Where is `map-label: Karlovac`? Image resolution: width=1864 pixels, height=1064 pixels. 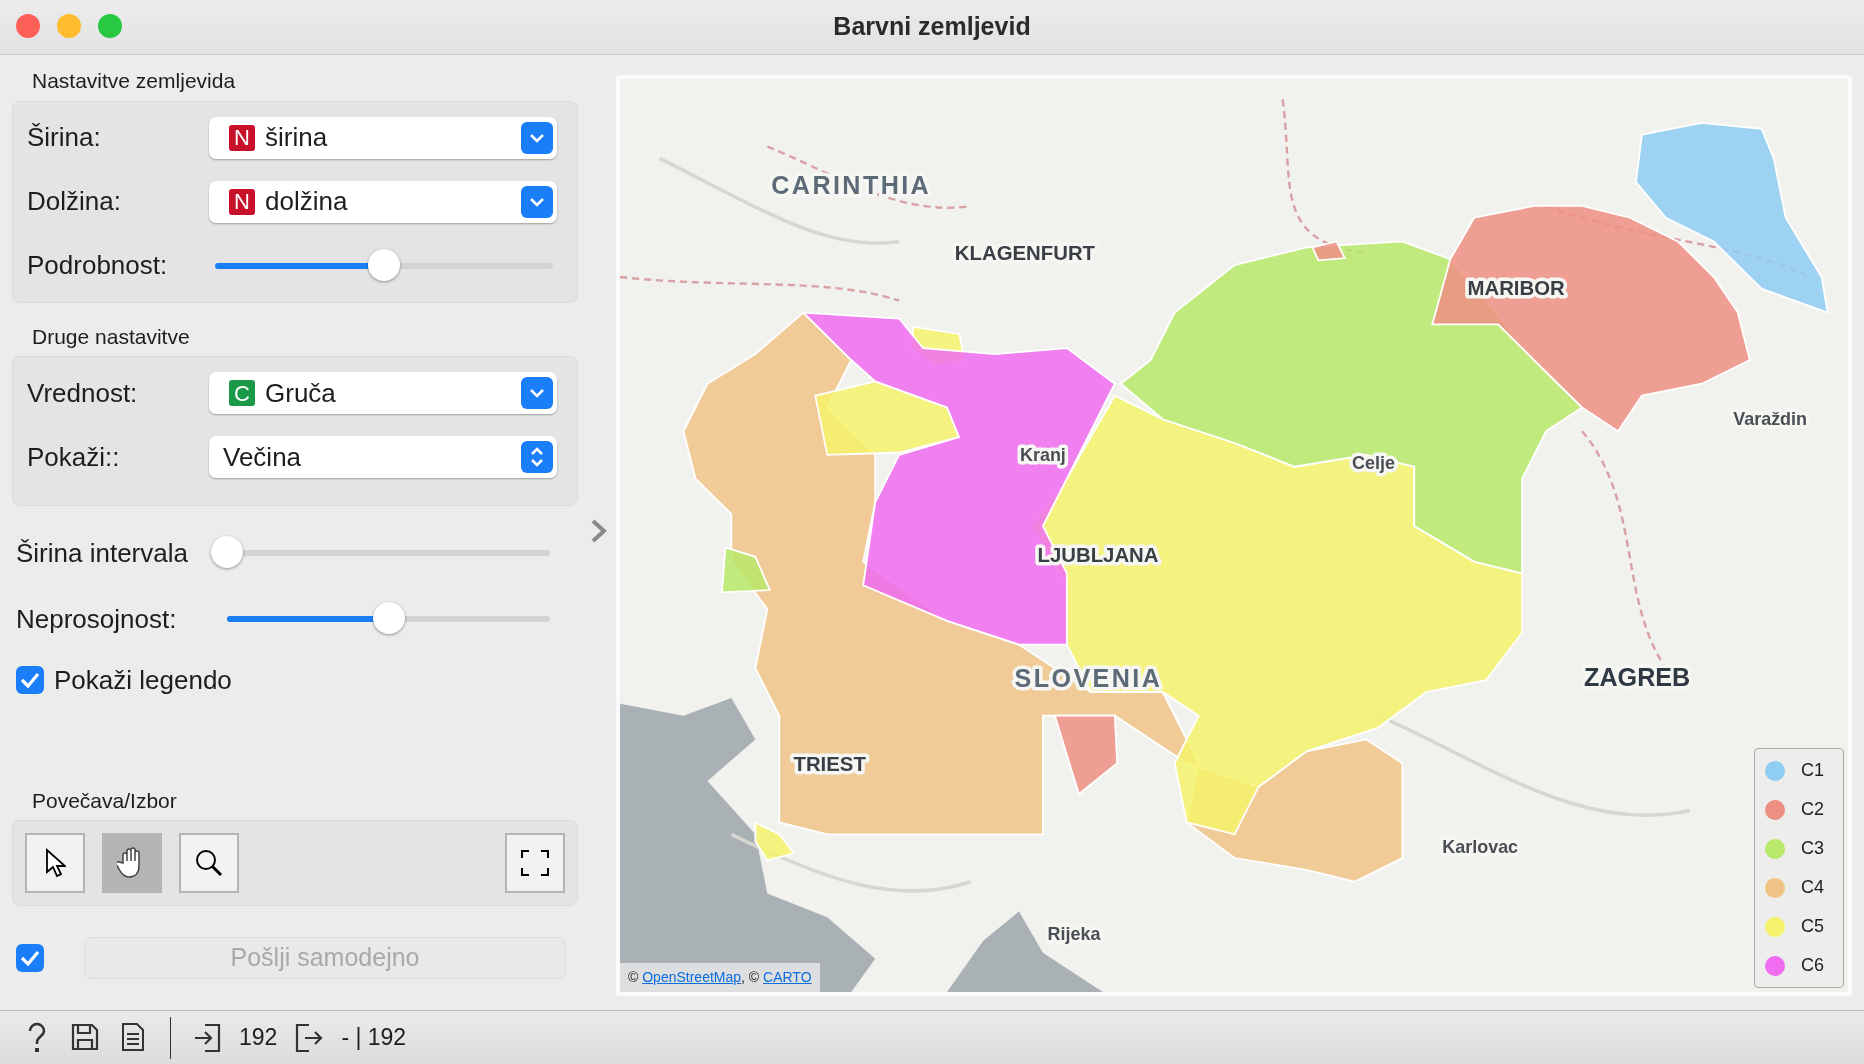
map-label: Karlovac is located at coordinates (1480, 847).